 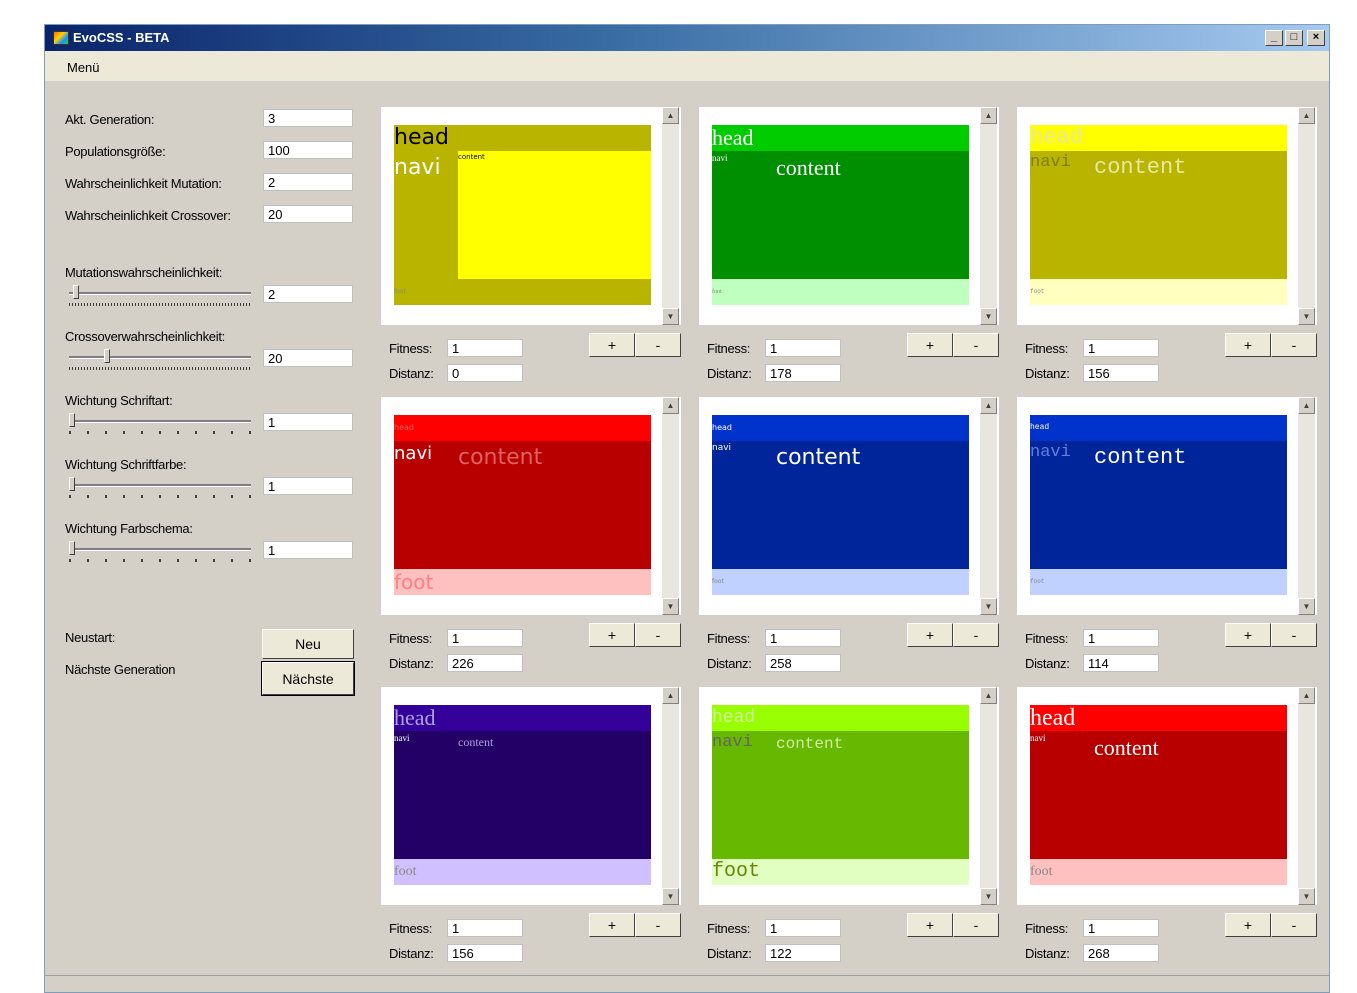 I want to click on mutation-prob-input: 2, so click(x=308, y=182).